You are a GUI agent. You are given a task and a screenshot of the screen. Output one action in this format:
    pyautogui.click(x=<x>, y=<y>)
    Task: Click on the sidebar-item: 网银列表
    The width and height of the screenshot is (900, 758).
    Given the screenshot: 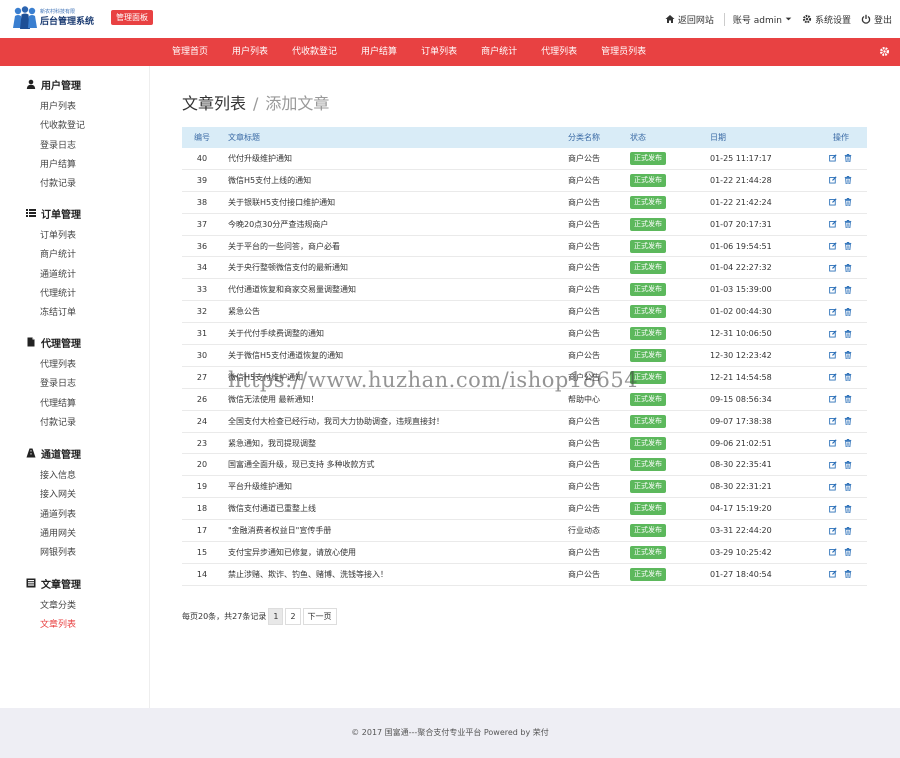 What is the action you would take?
    pyautogui.click(x=58, y=553)
    